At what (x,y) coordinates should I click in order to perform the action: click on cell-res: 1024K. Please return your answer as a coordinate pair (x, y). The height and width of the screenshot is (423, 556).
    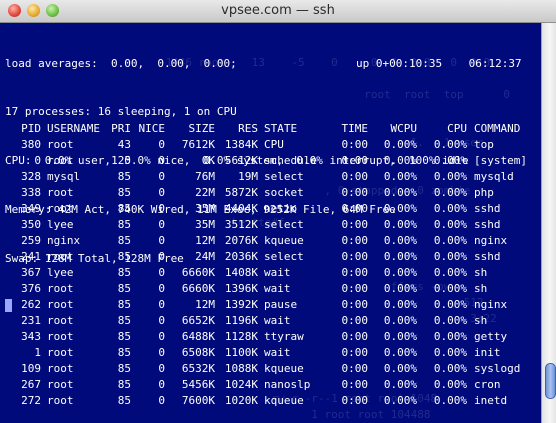
    Looking at the image, I should click on (241, 384).